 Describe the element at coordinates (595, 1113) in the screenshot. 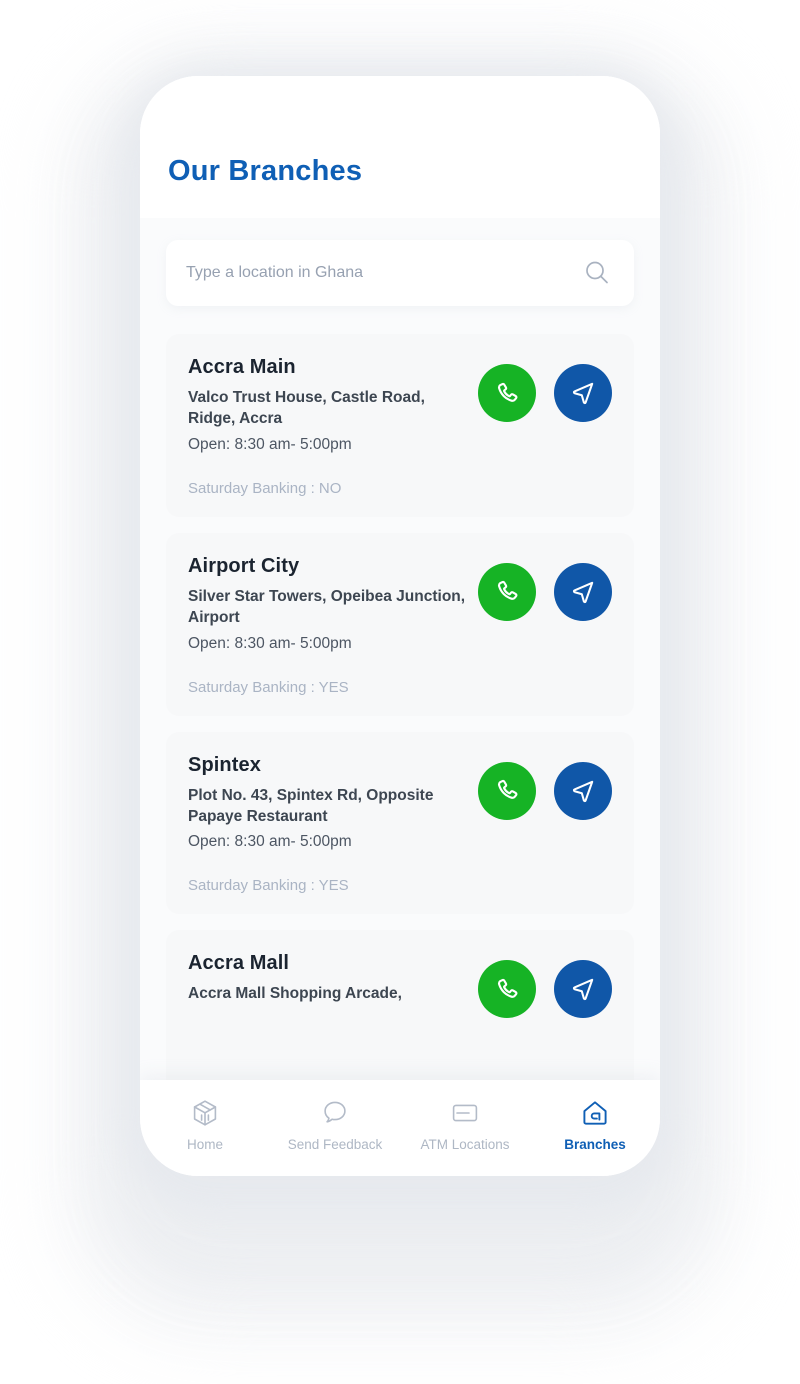

I see `bank-house-icon` at that location.